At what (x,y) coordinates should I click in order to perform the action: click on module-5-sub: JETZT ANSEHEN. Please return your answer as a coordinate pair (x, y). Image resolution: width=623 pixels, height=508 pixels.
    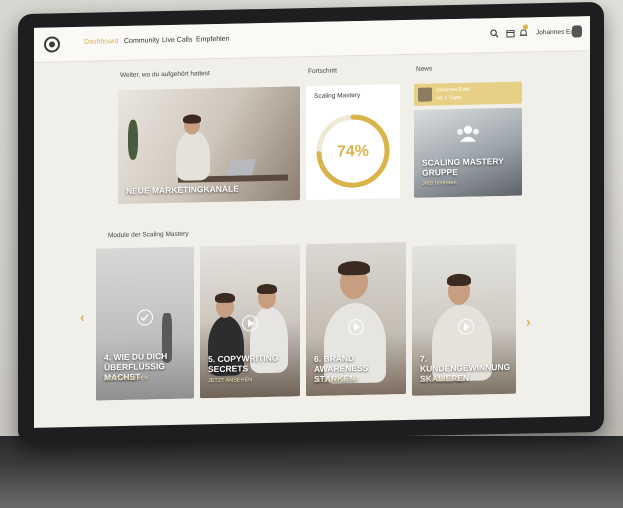
    Looking at the image, I should click on (230, 381).